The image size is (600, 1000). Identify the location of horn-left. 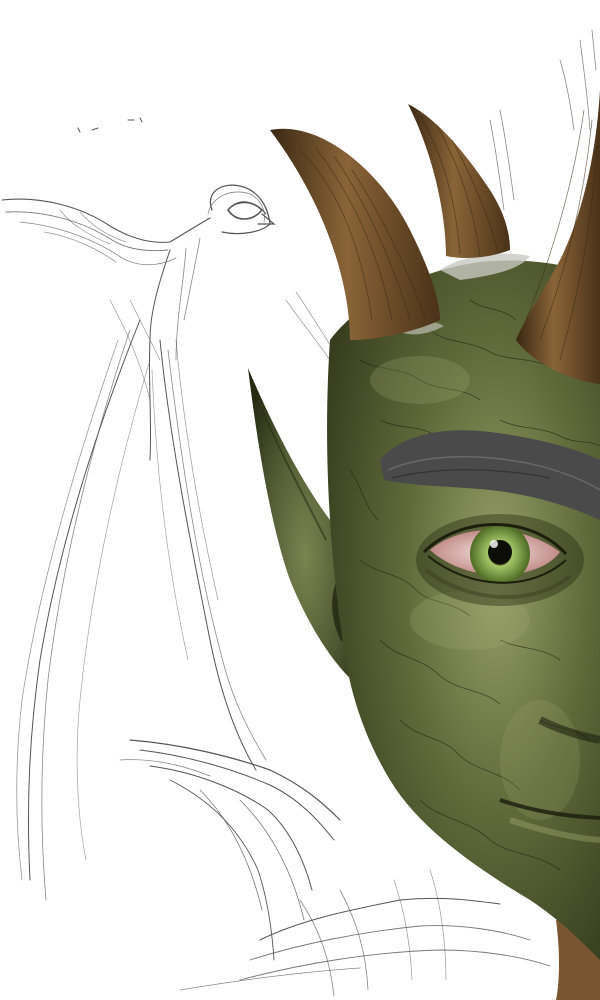
(355, 234).